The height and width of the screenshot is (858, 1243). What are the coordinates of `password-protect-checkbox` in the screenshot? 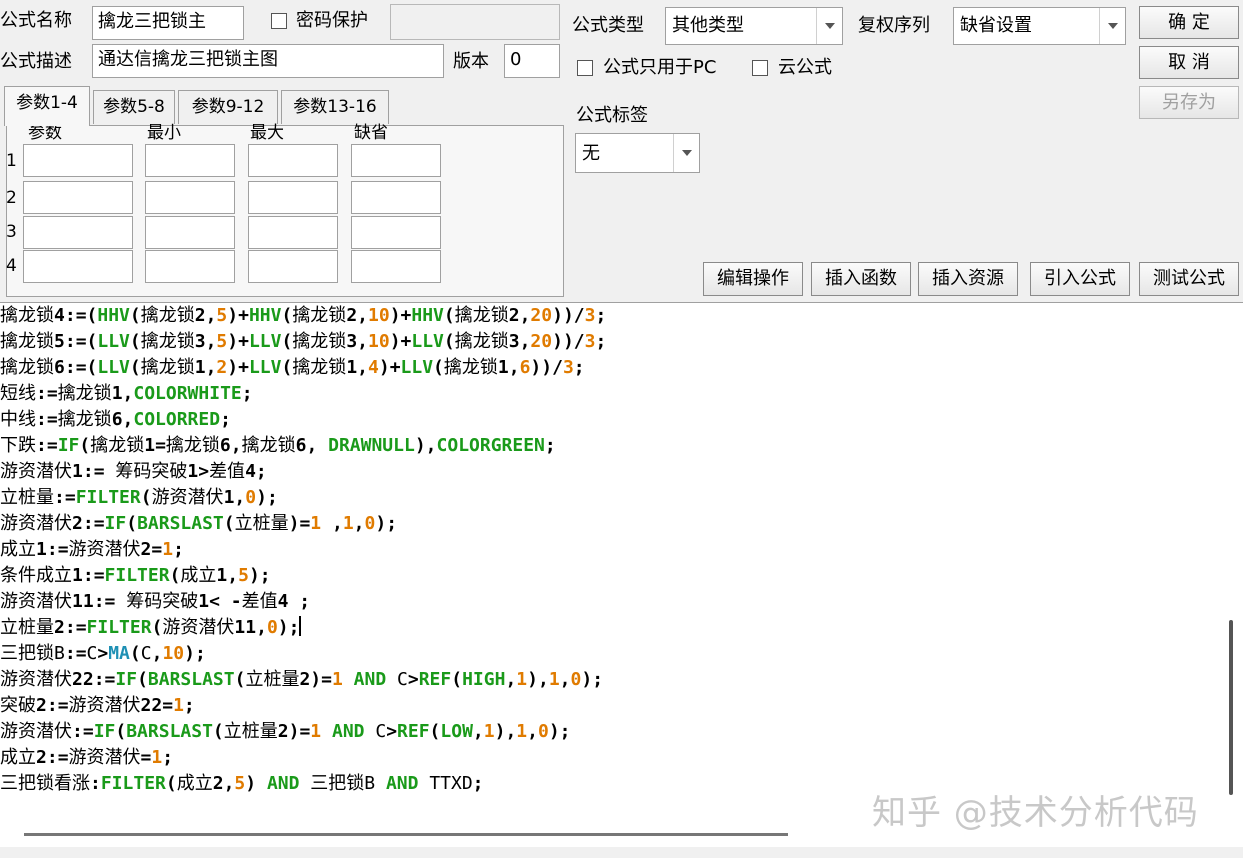 It's located at (279, 21).